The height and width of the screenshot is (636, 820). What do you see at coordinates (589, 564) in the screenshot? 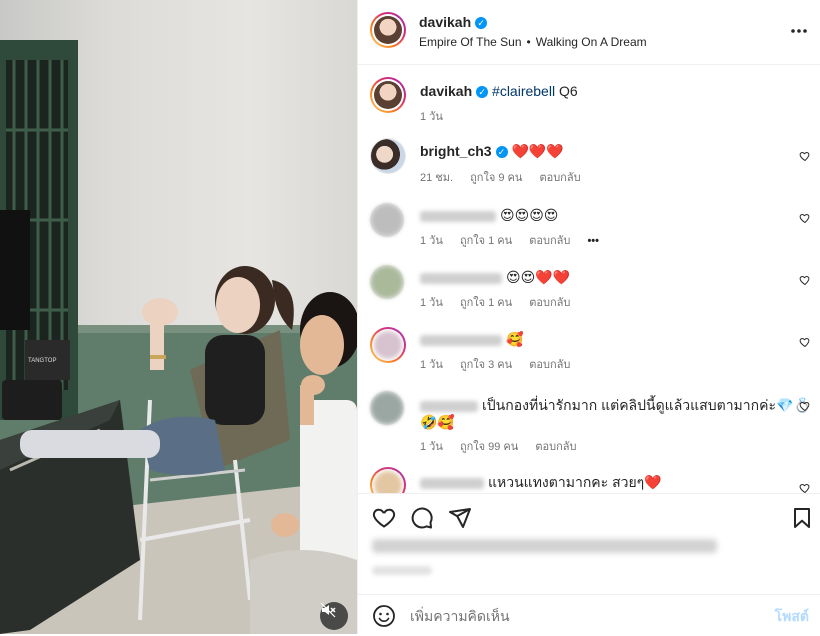
I see `post-footer: โพสต์` at bounding box center [589, 564].